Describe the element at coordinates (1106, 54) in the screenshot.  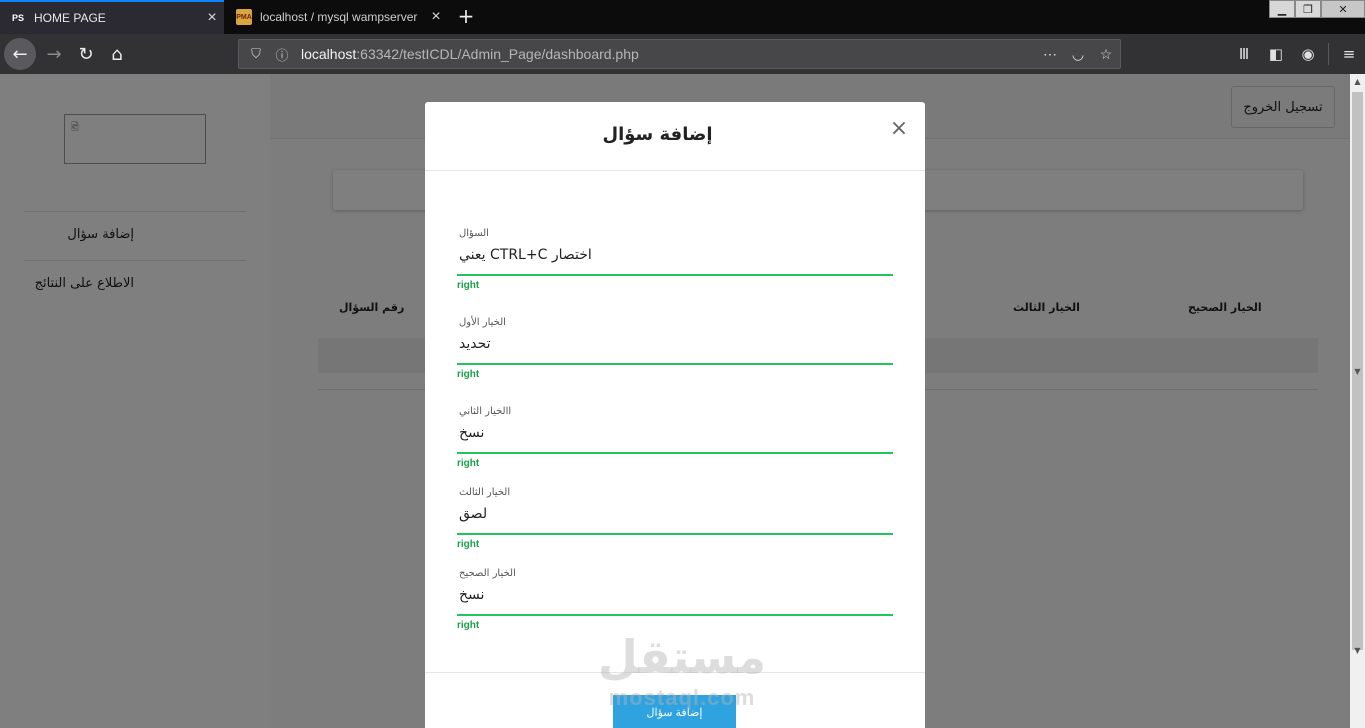
I see `bookmark-star-icon: ☆` at that location.